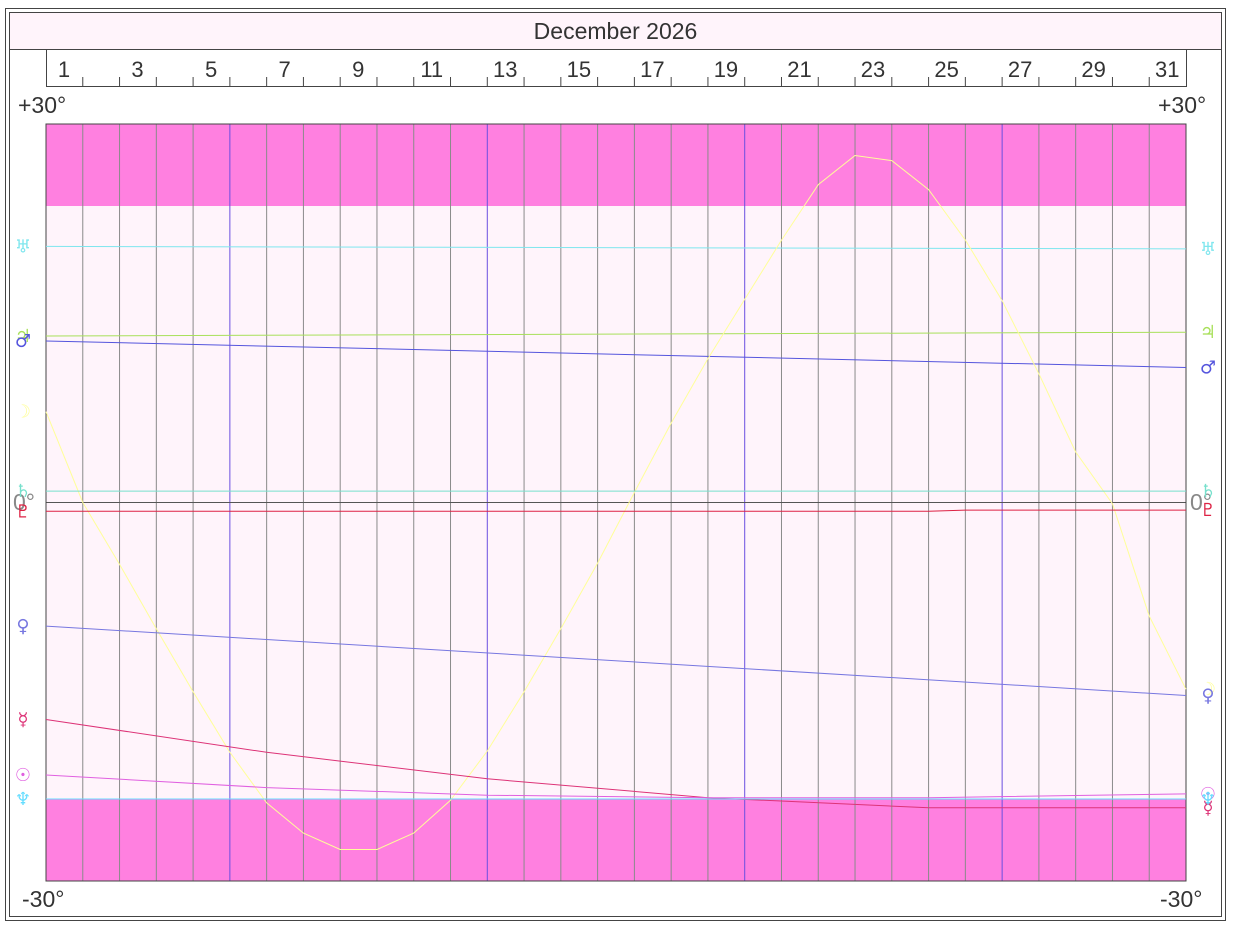 This screenshot has width=1240, height=931. I want to click on day-label-15: 15, so click(579, 69).